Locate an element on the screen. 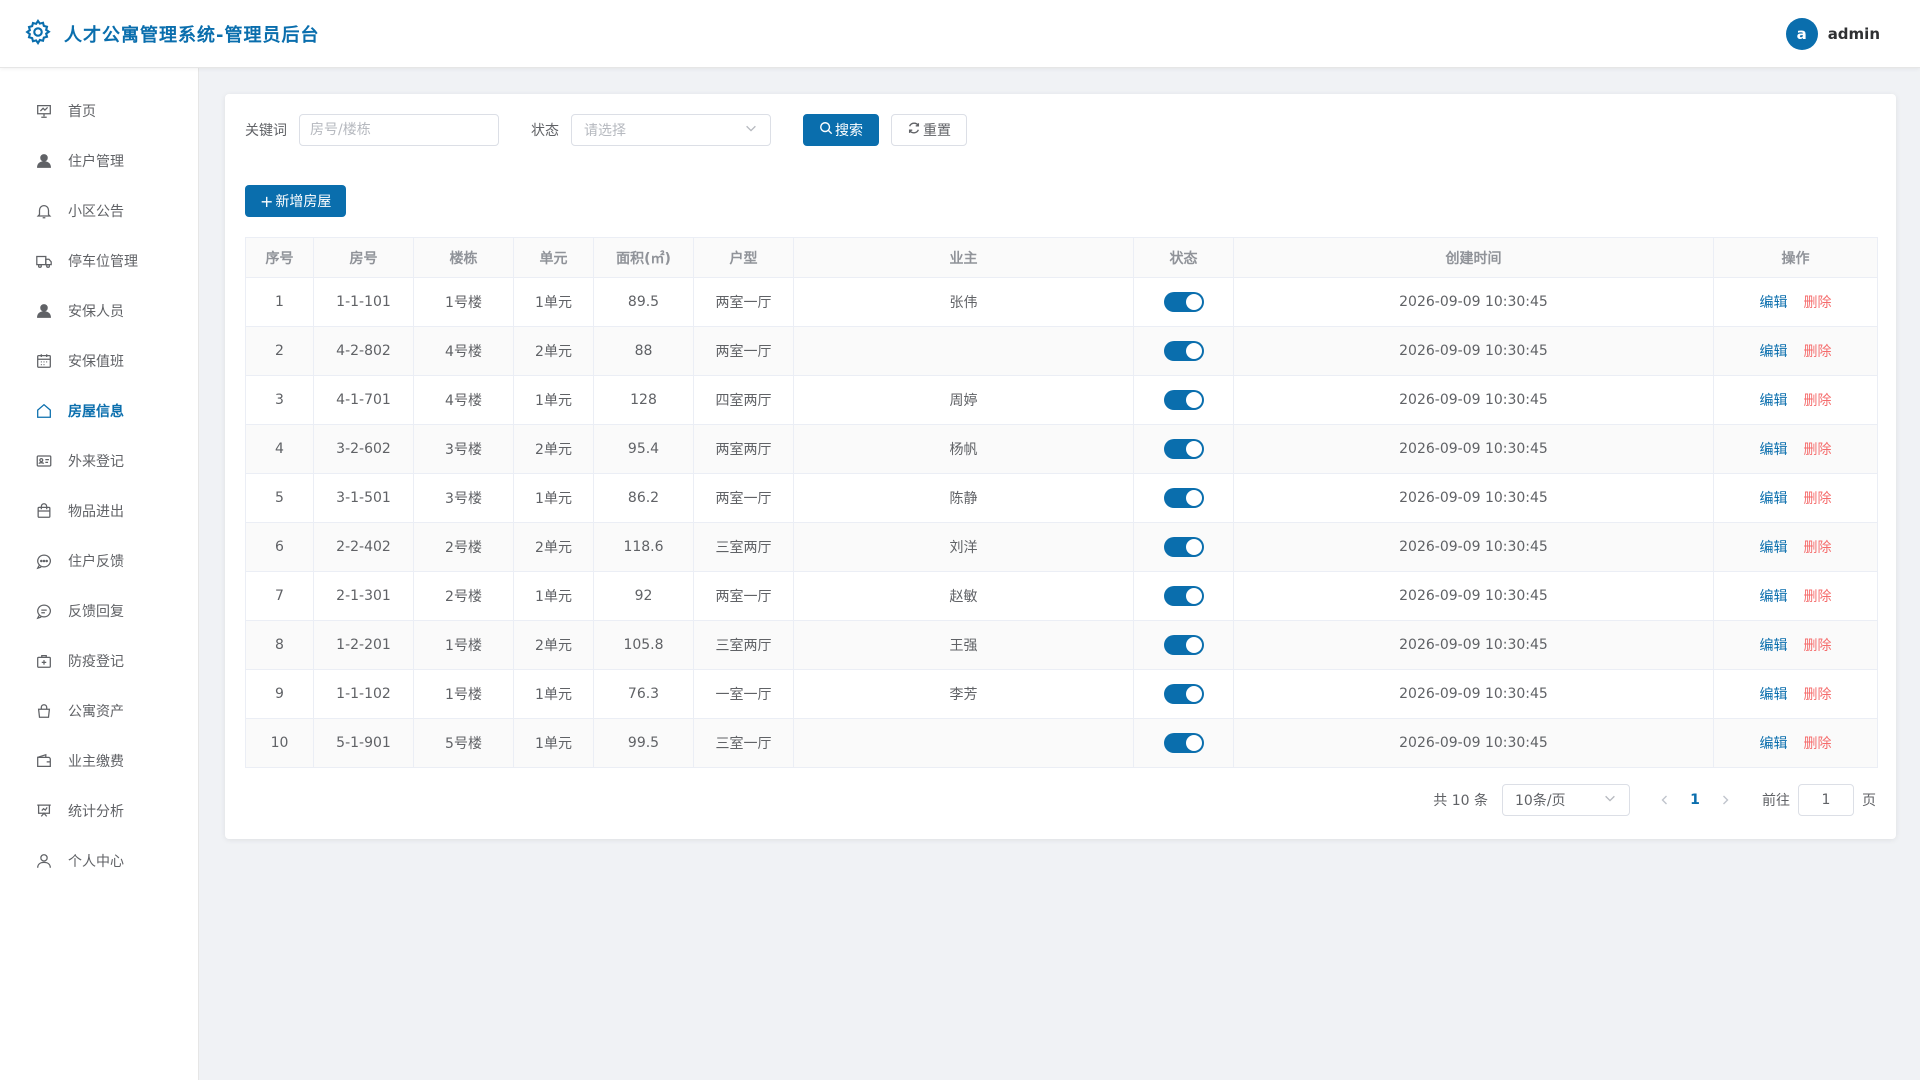 This screenshot has width=1920, height=1080. cell-layout: 四室两厅 is located at coordinates (743, 400).